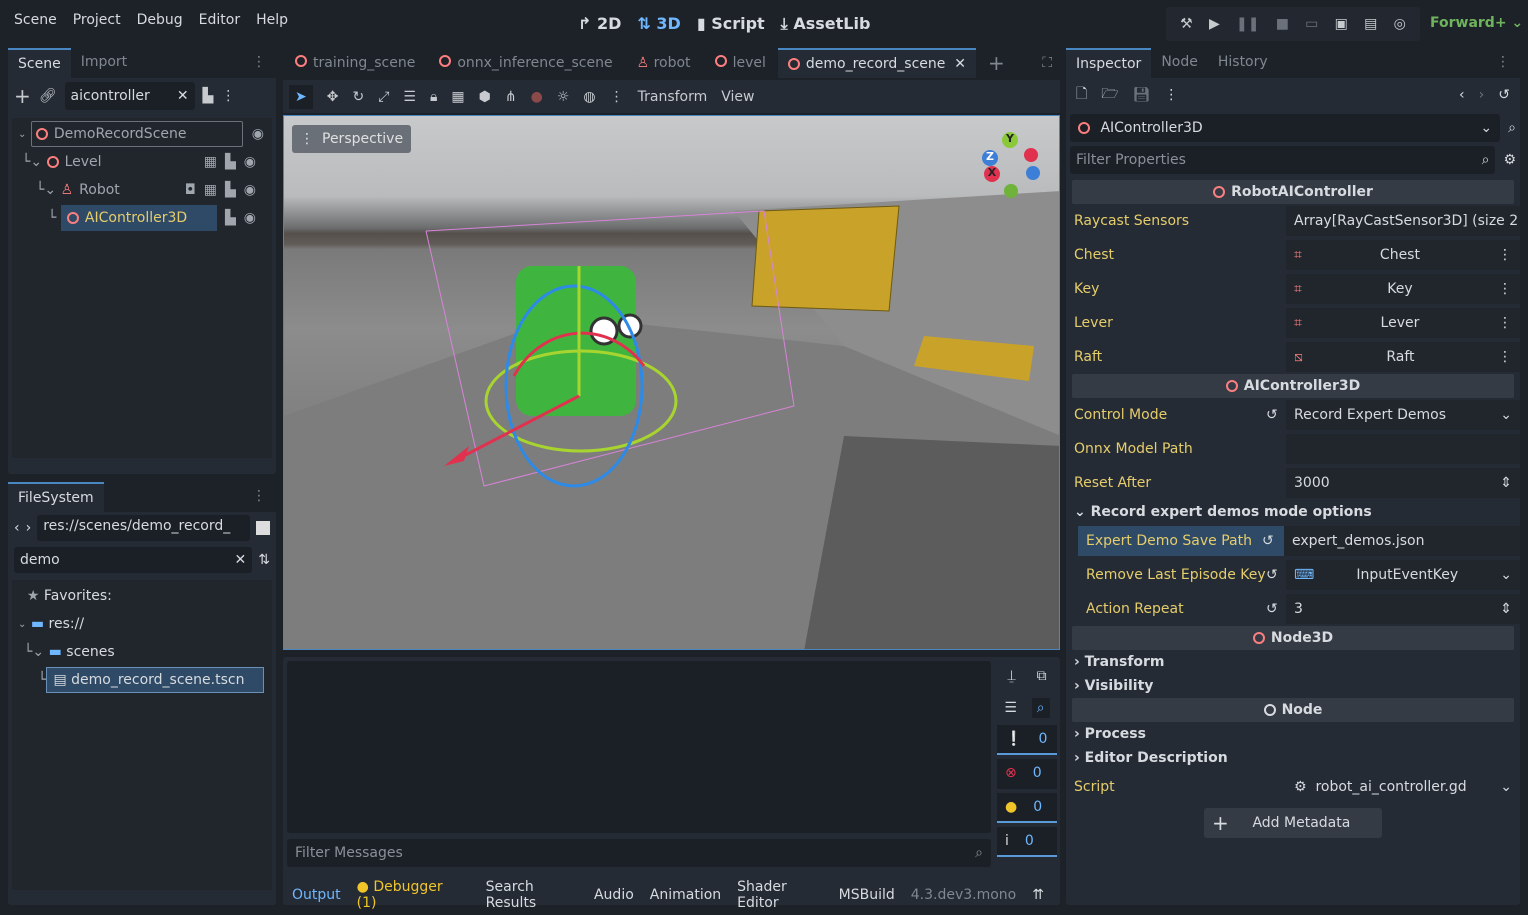 This screenshot has height=915, width=1528. What do you see at coordinates (1476, 23) in the screenshot?
I see `renderer-select: Forward+ ⌄` at bounding box center [1476, 23].